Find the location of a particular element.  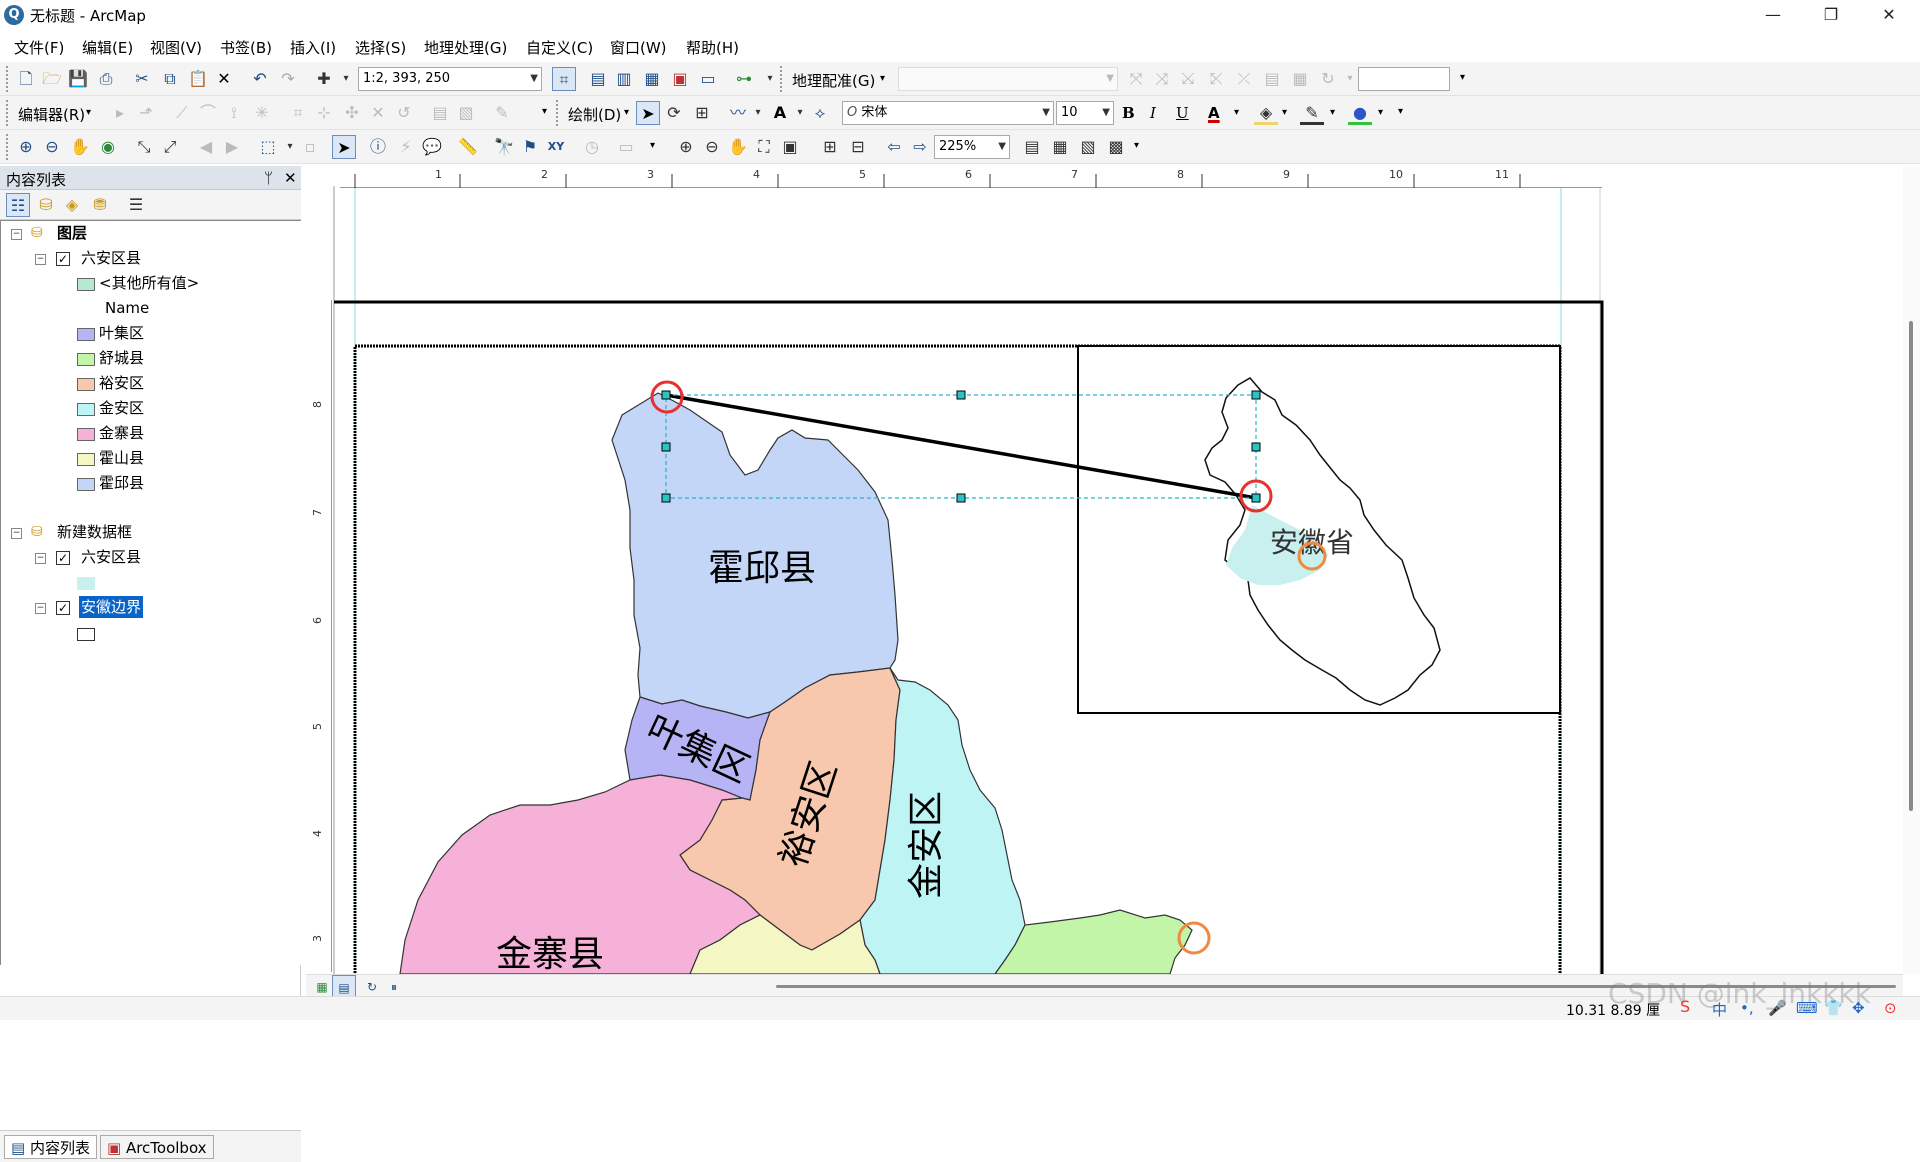

layout-pan-icon: ✋ is located at coordinates (738, 147).